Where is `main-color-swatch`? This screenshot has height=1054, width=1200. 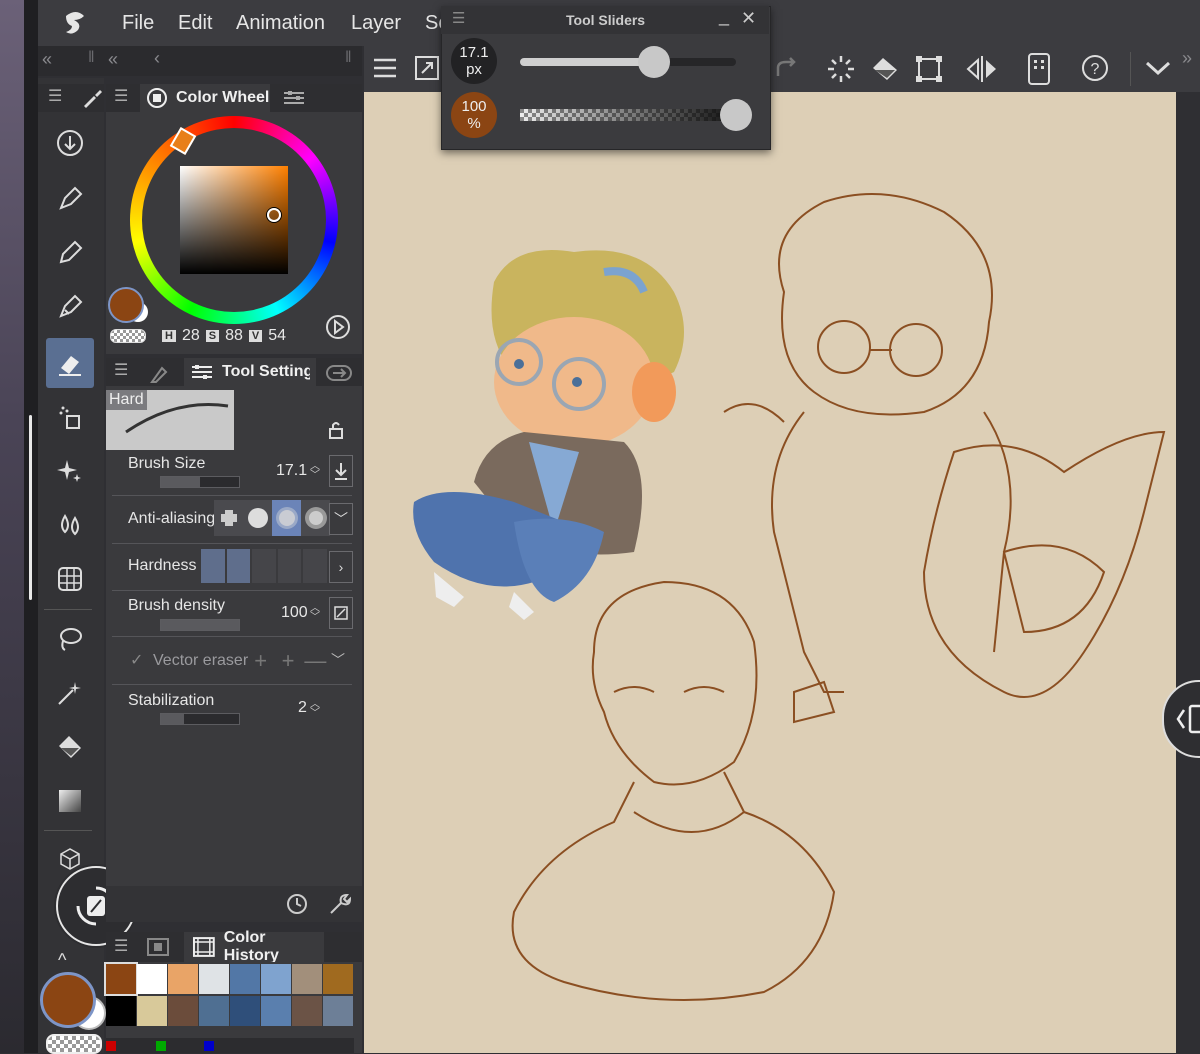
main-color-swatch is located at coordinates (68, 1000).